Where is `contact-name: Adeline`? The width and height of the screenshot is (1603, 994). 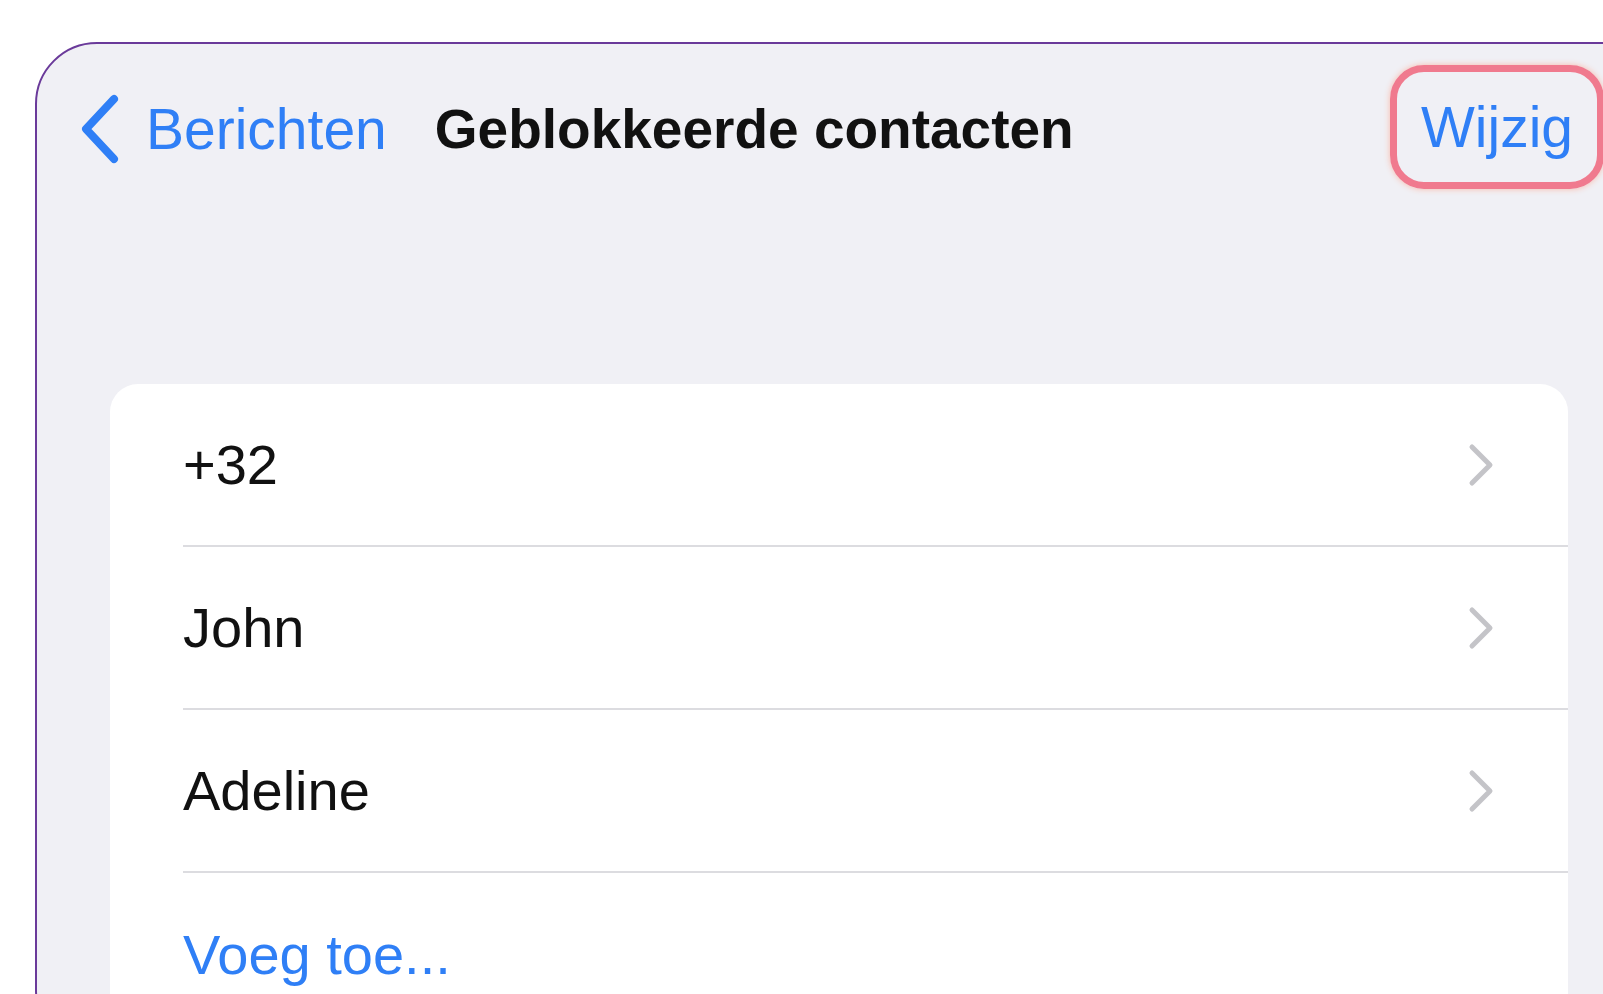 contact-name: Adeline is located at coordinates (277, 790).